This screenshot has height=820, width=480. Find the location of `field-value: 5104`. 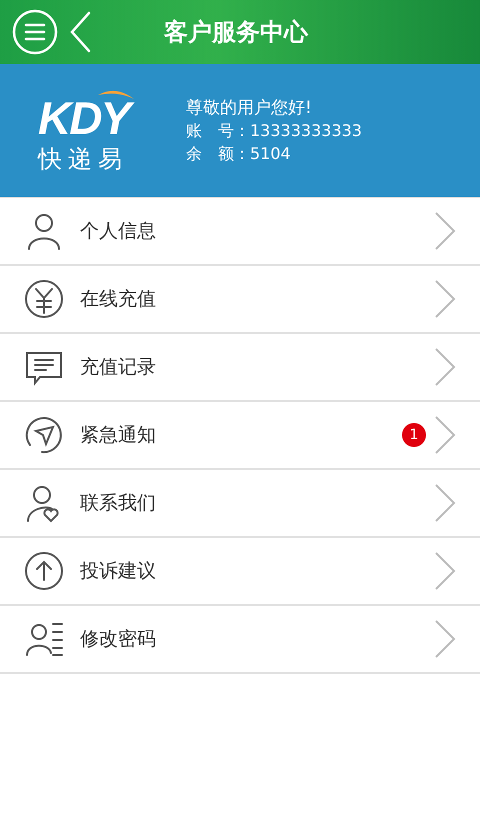

field-value: 5104 is located at coordinates (270, 154).